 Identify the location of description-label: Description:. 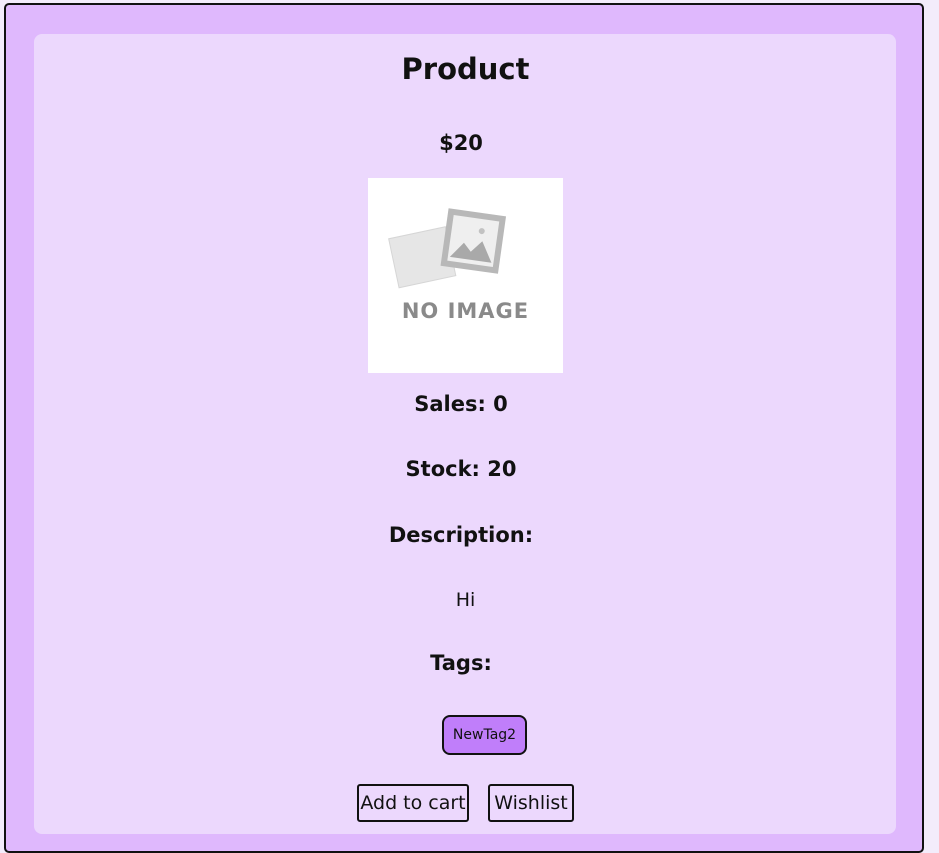
(461, 535).